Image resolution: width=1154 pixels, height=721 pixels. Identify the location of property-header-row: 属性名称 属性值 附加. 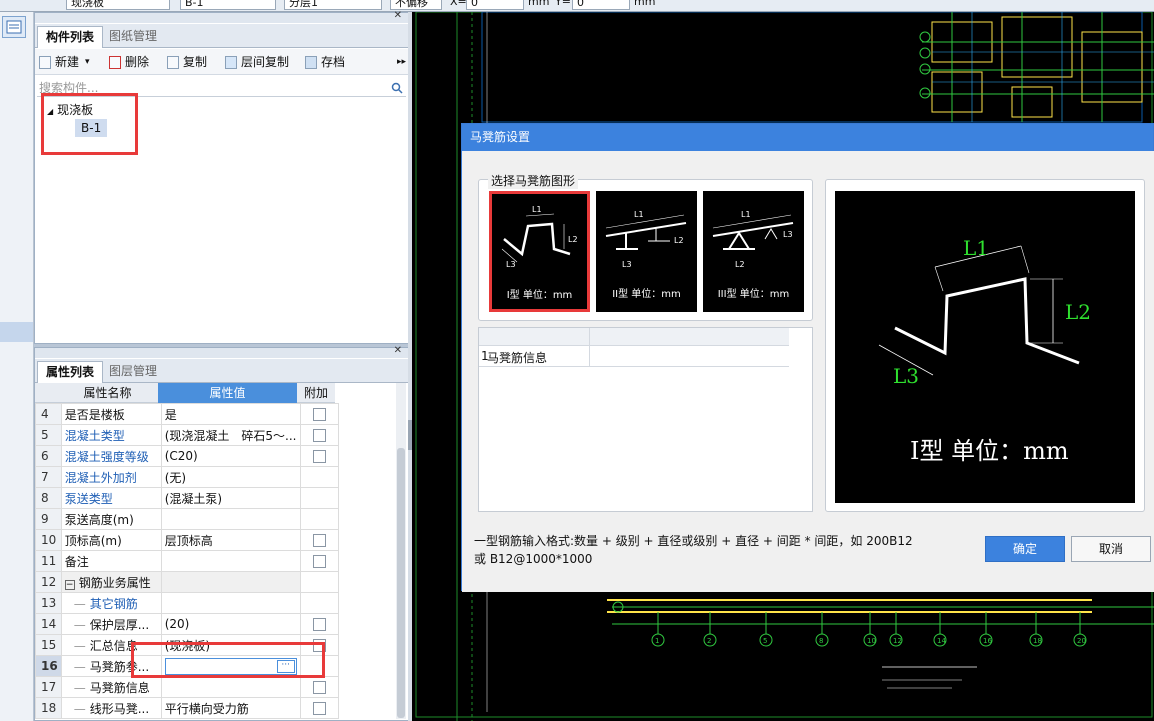
(185, 393).